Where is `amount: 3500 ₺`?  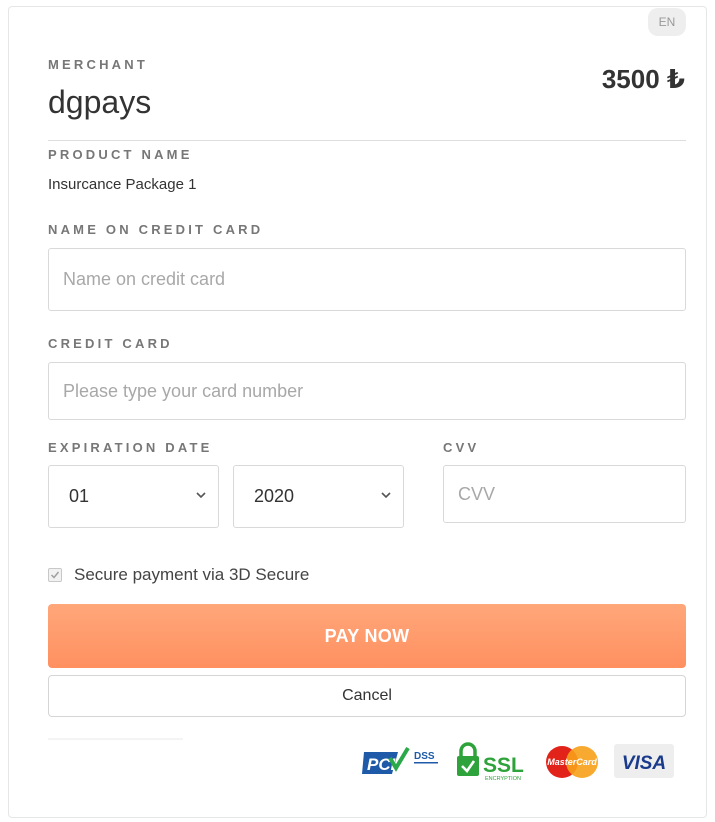 amount: 3500 ₺ is located at coordinates (643, 79).